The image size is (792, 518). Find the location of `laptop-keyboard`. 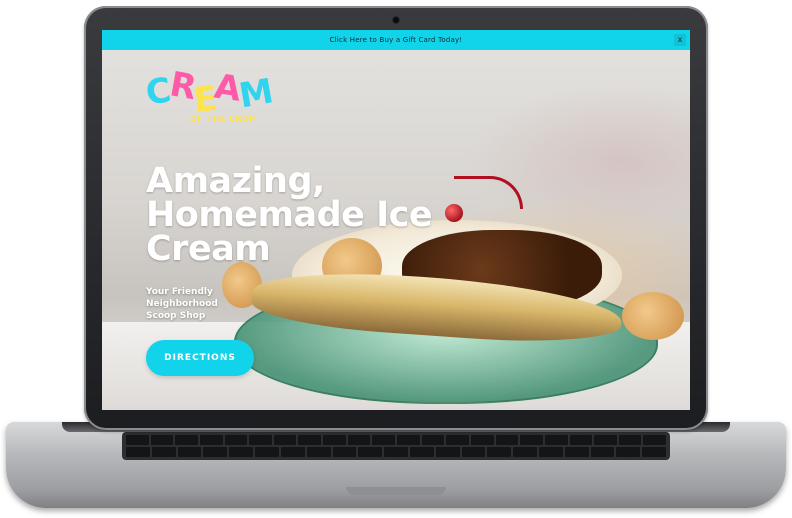

laptop-keyboard is located at coordinates (396, 446).